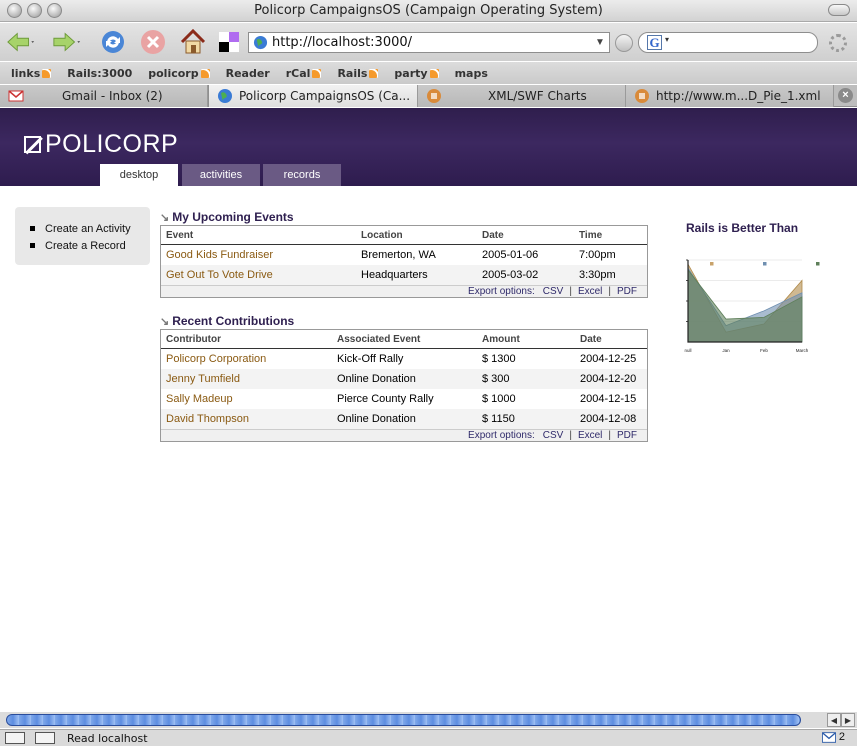  What do you see at coordinates (624, 43) in the screenshot?
I see `go-button` at bounding box center [624, 43].